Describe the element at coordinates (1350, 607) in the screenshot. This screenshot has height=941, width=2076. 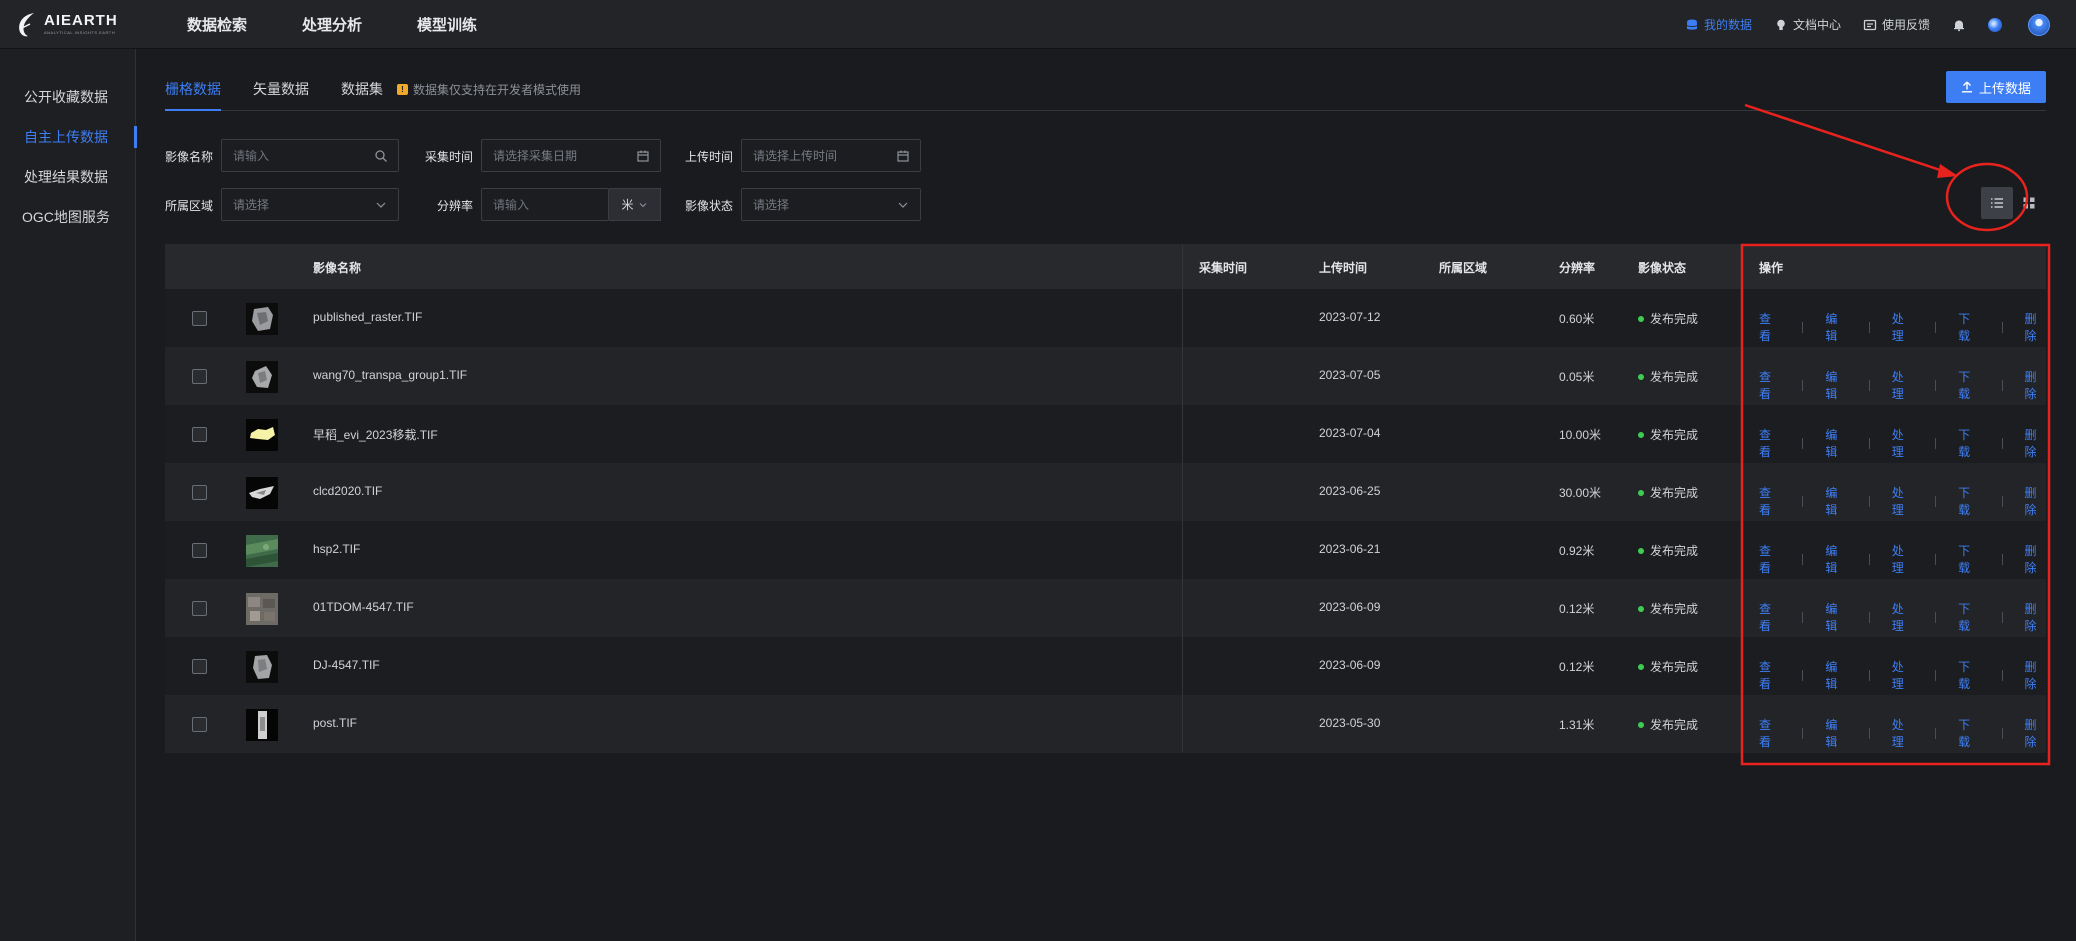
I see `row-upload-time: 2023-06-09` at that location.